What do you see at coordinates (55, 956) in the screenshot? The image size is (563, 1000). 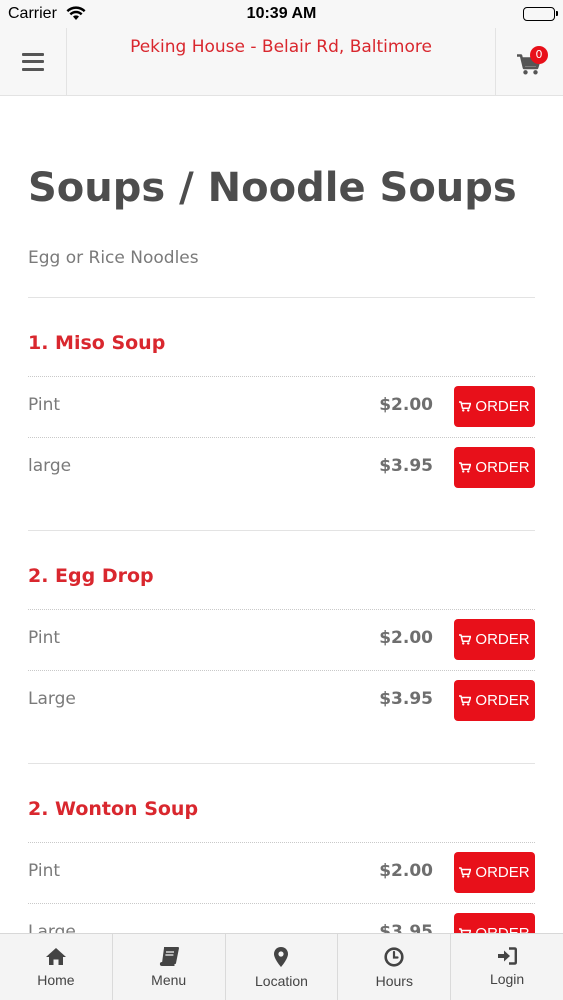 I see `home-icon` at bounding box center [55, 956].